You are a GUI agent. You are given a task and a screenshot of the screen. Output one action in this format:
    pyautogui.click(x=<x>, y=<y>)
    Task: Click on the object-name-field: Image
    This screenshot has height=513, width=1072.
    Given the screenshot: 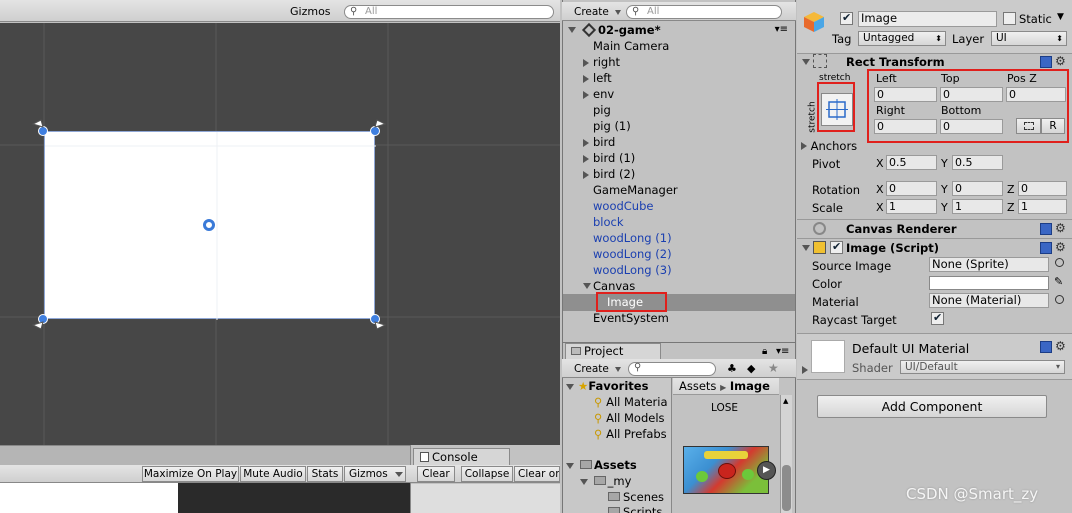 What is the action you would take?
    pyautogui.click(x=927, y=19)
    